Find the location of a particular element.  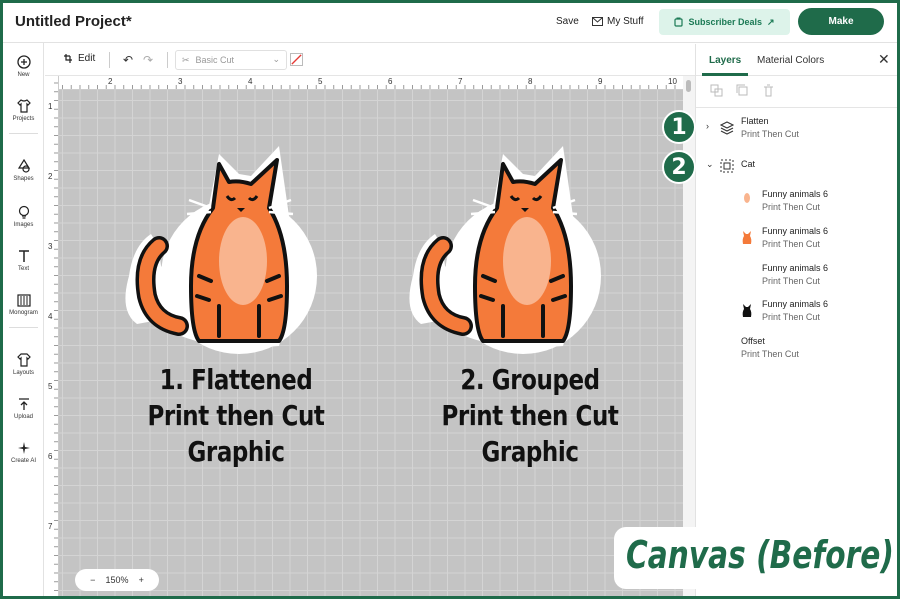

caption-grouped: 2. Grouped Print then Cut Graphic is located at coordinates (530, 416).